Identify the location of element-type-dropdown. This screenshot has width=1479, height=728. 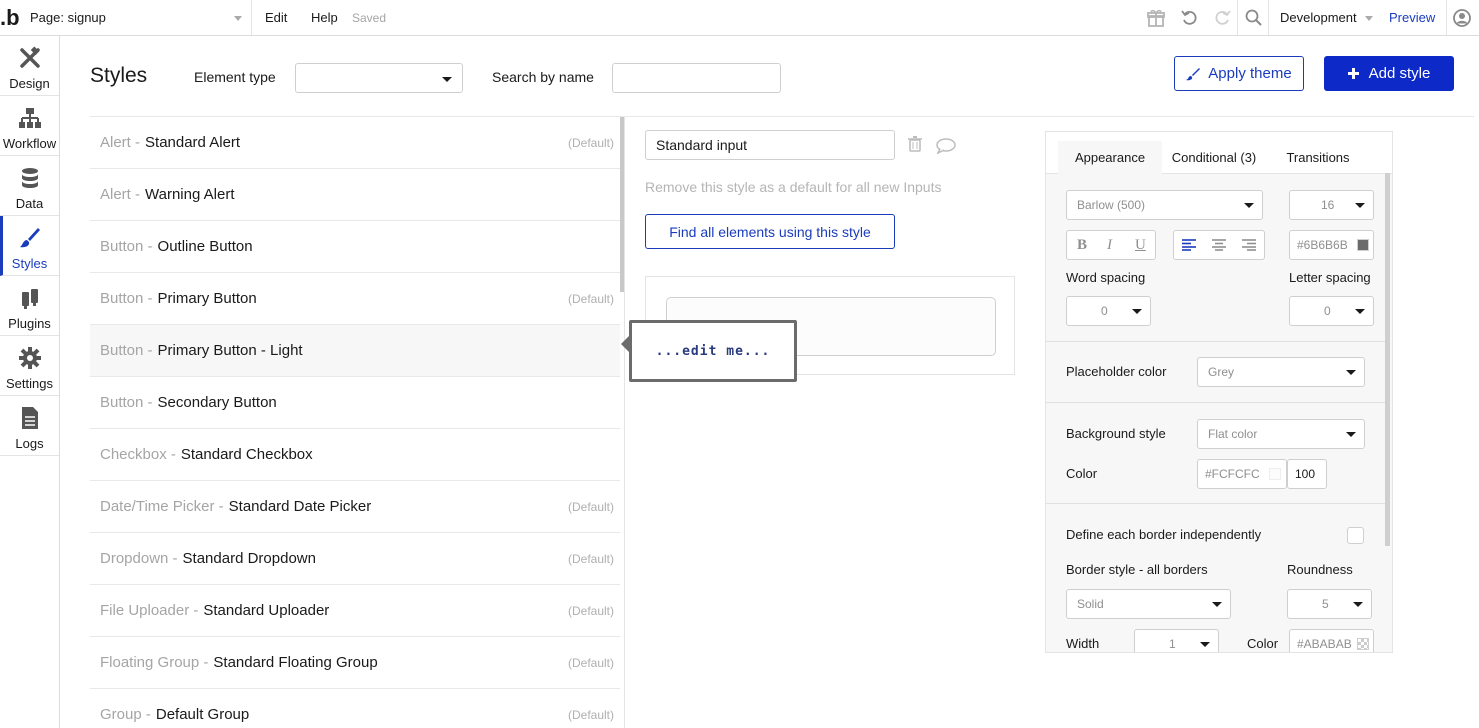
(379, 78).